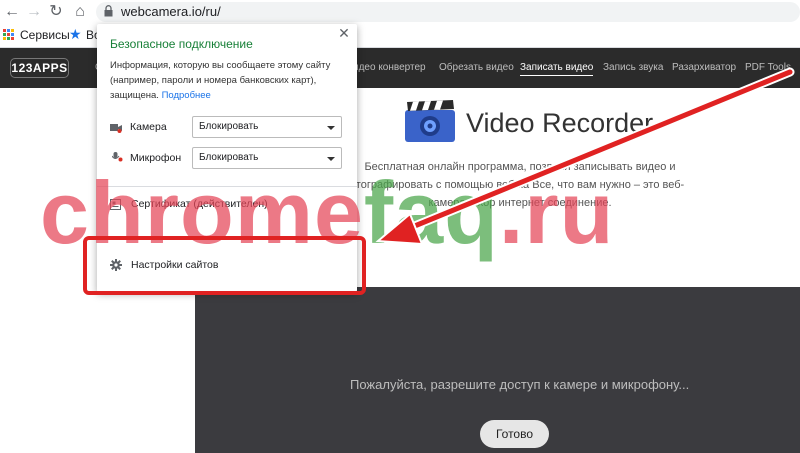 Image resolution: width=800 pixels, height=453 pixels. I want to click on watermark-part: .ru, so click(556, 212).